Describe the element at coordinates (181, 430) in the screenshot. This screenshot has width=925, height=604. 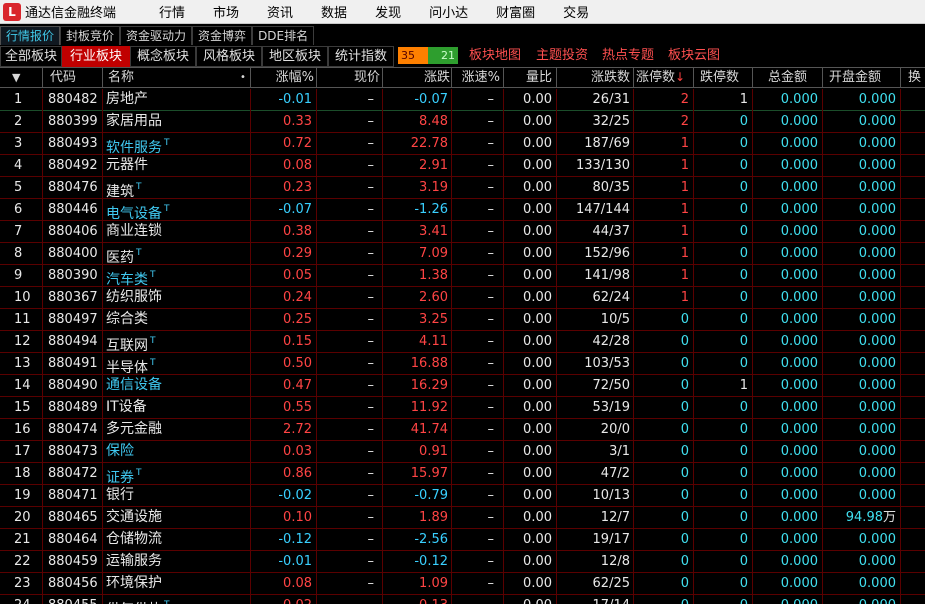
I see `sector-name: 多元金融` at that location.